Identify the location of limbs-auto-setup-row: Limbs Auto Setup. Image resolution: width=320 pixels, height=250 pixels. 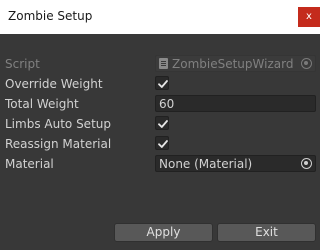
(160, 124).